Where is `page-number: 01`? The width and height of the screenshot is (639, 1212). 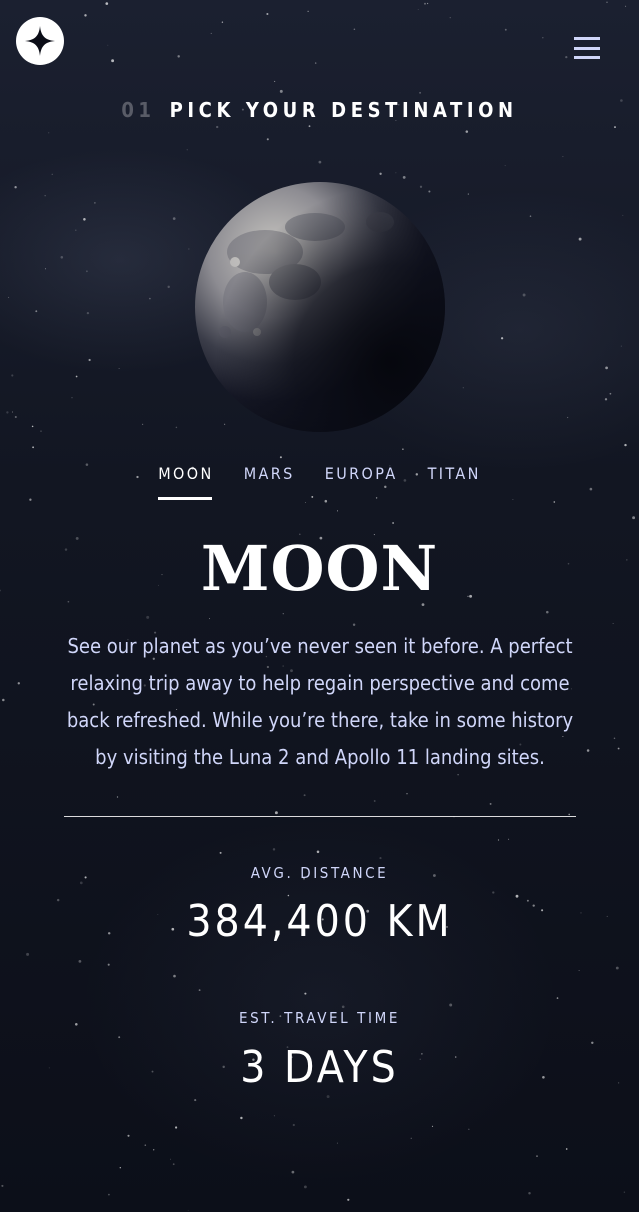 page-number: 01 is located at coordinates (138, 110).